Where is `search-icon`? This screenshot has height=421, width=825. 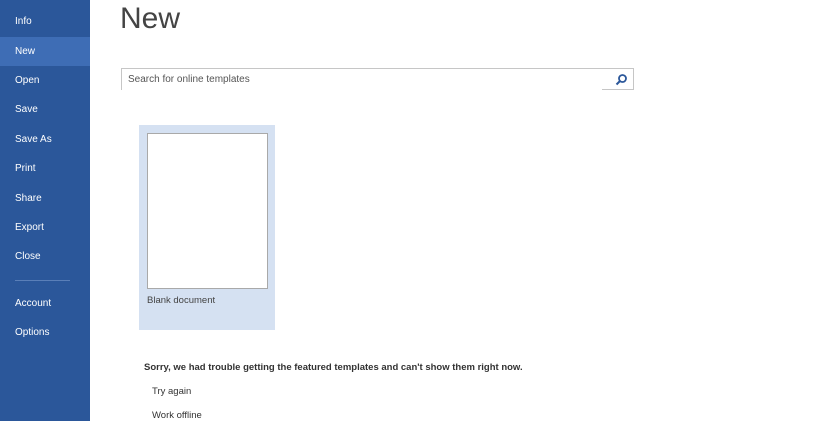 search-icon is located at coordinates (621, 79).